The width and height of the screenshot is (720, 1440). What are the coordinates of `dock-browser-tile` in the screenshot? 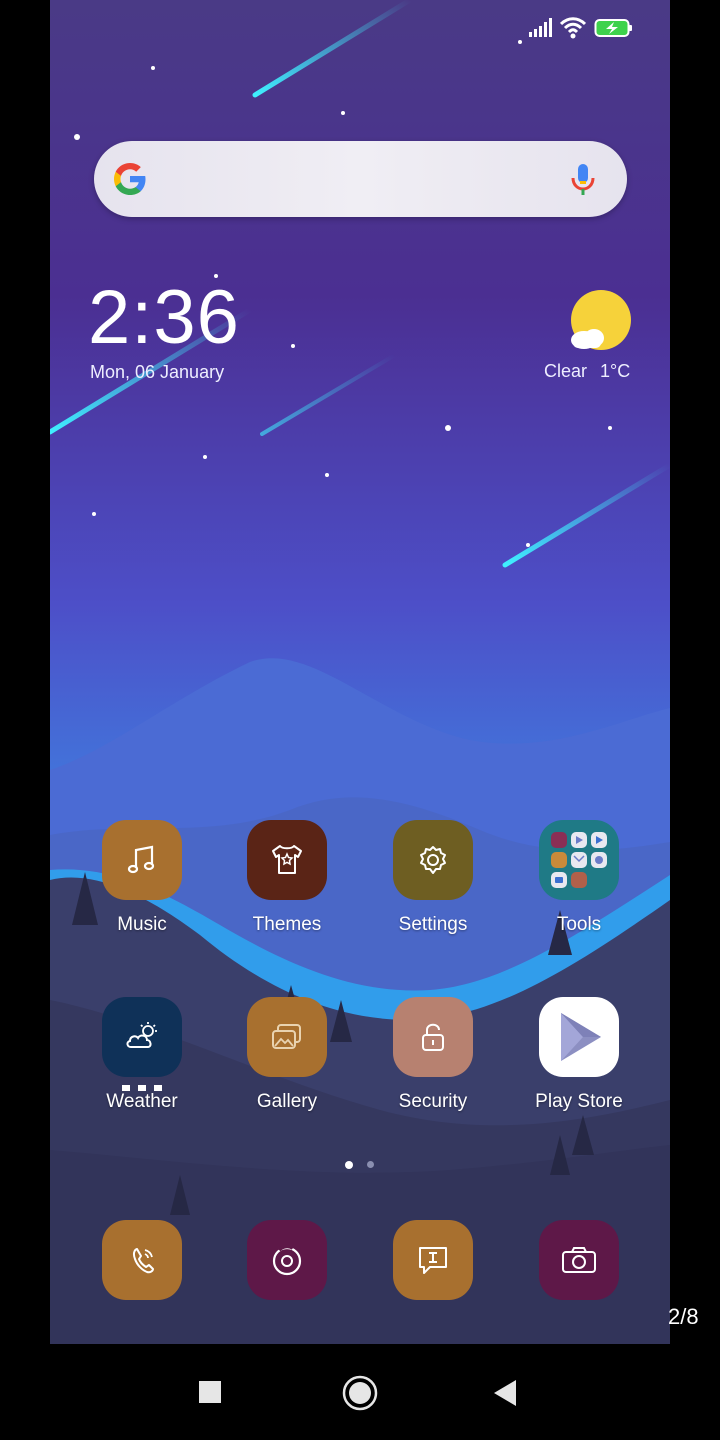 It's located at (287, 1260).